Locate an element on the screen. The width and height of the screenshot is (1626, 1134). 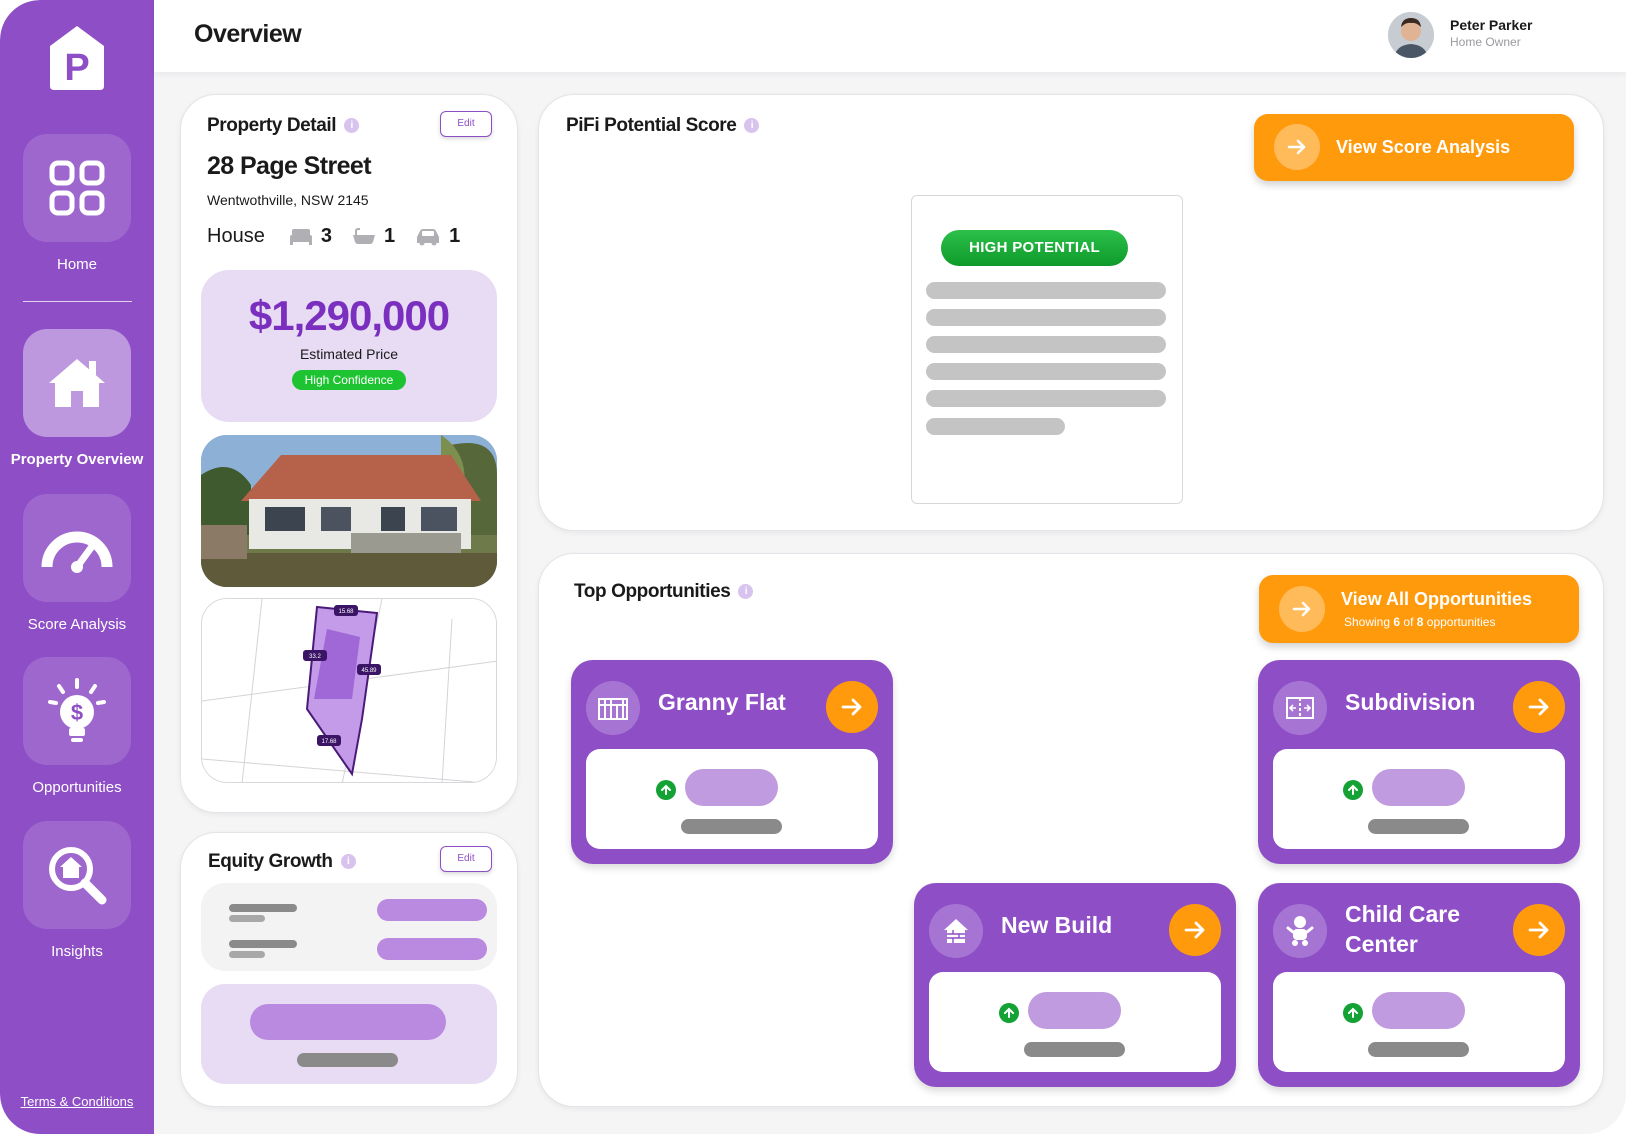
parking: 1 is located at coordinates (437, 236).